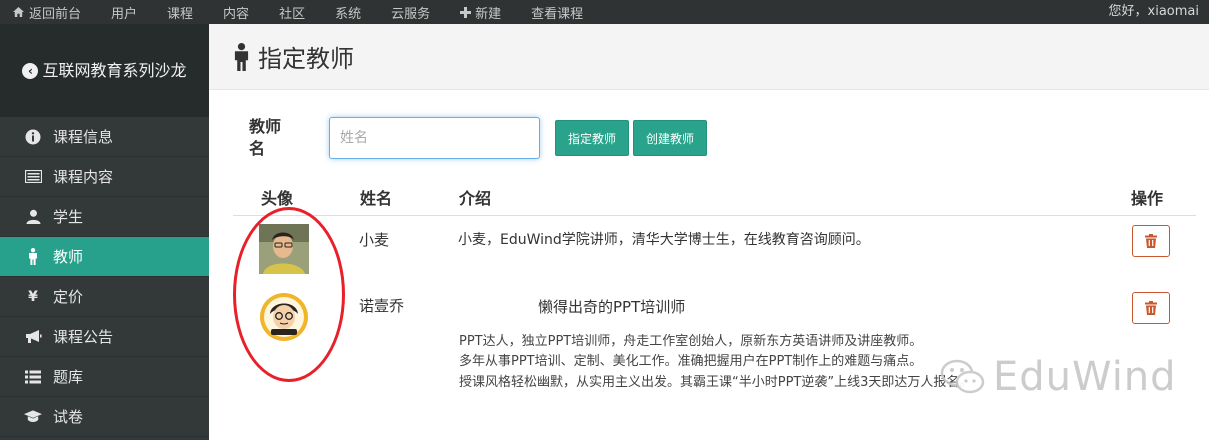  I want to click on nav-new: 新建, so click(474, 12).